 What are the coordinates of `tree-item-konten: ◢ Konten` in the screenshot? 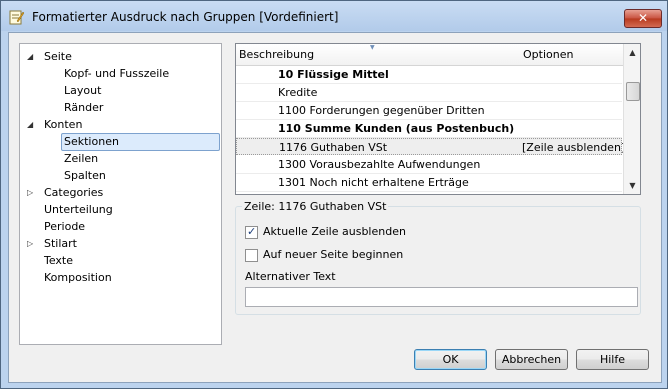 It's located at (120, 125).